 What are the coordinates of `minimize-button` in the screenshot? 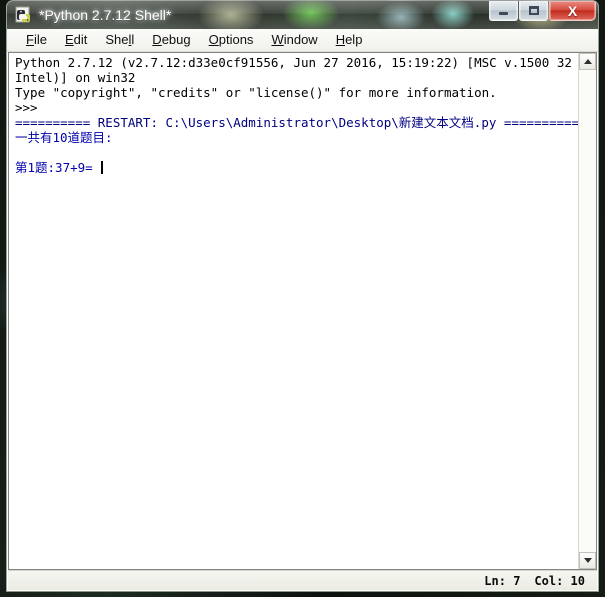 It's located at (503, 11).